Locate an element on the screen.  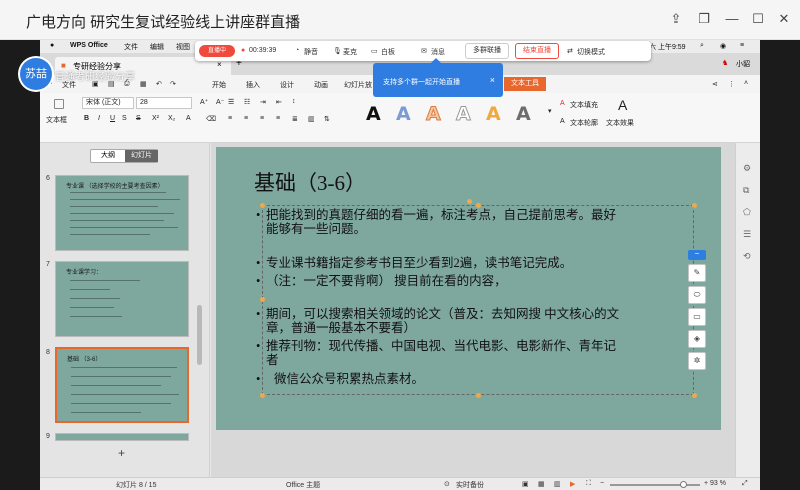
menu-edit: 编辑 is located at coordinates (157, 47).